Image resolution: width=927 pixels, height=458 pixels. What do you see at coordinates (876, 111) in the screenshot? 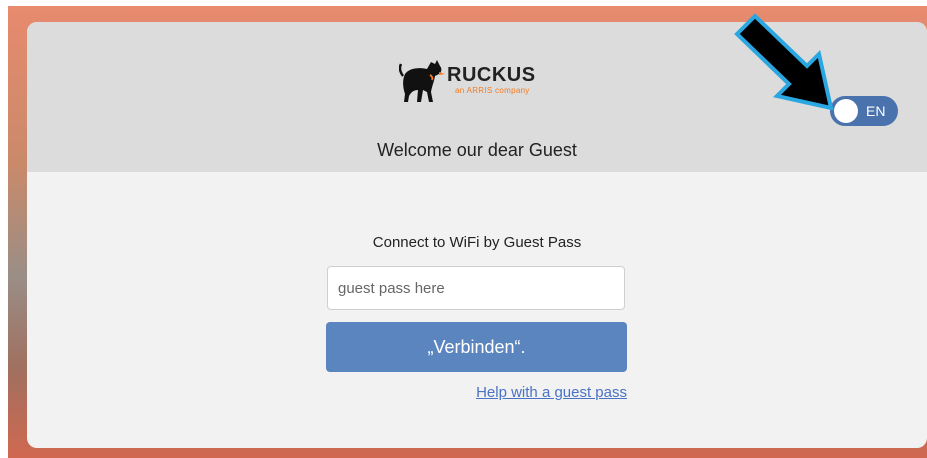
I see `language-label: EN` at bounding box center [876, 111].